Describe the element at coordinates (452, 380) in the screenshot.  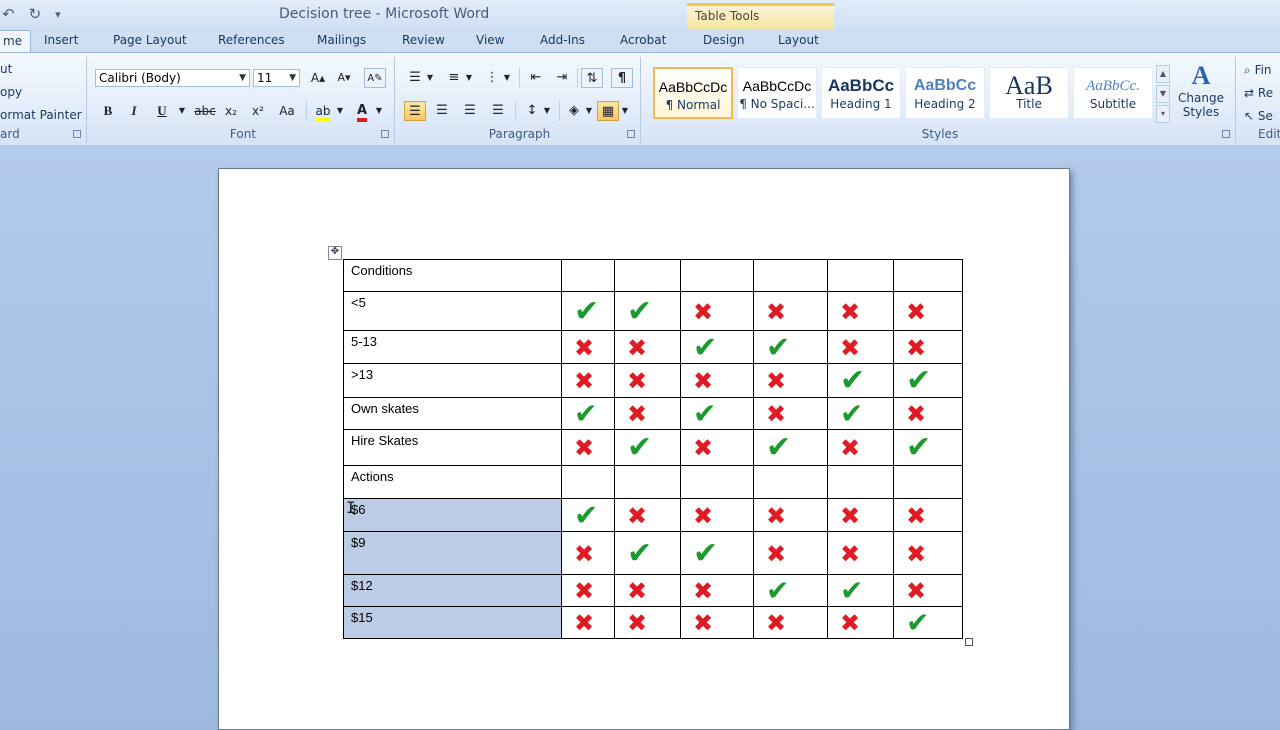
I see `row-label-cell: >13` at that location.